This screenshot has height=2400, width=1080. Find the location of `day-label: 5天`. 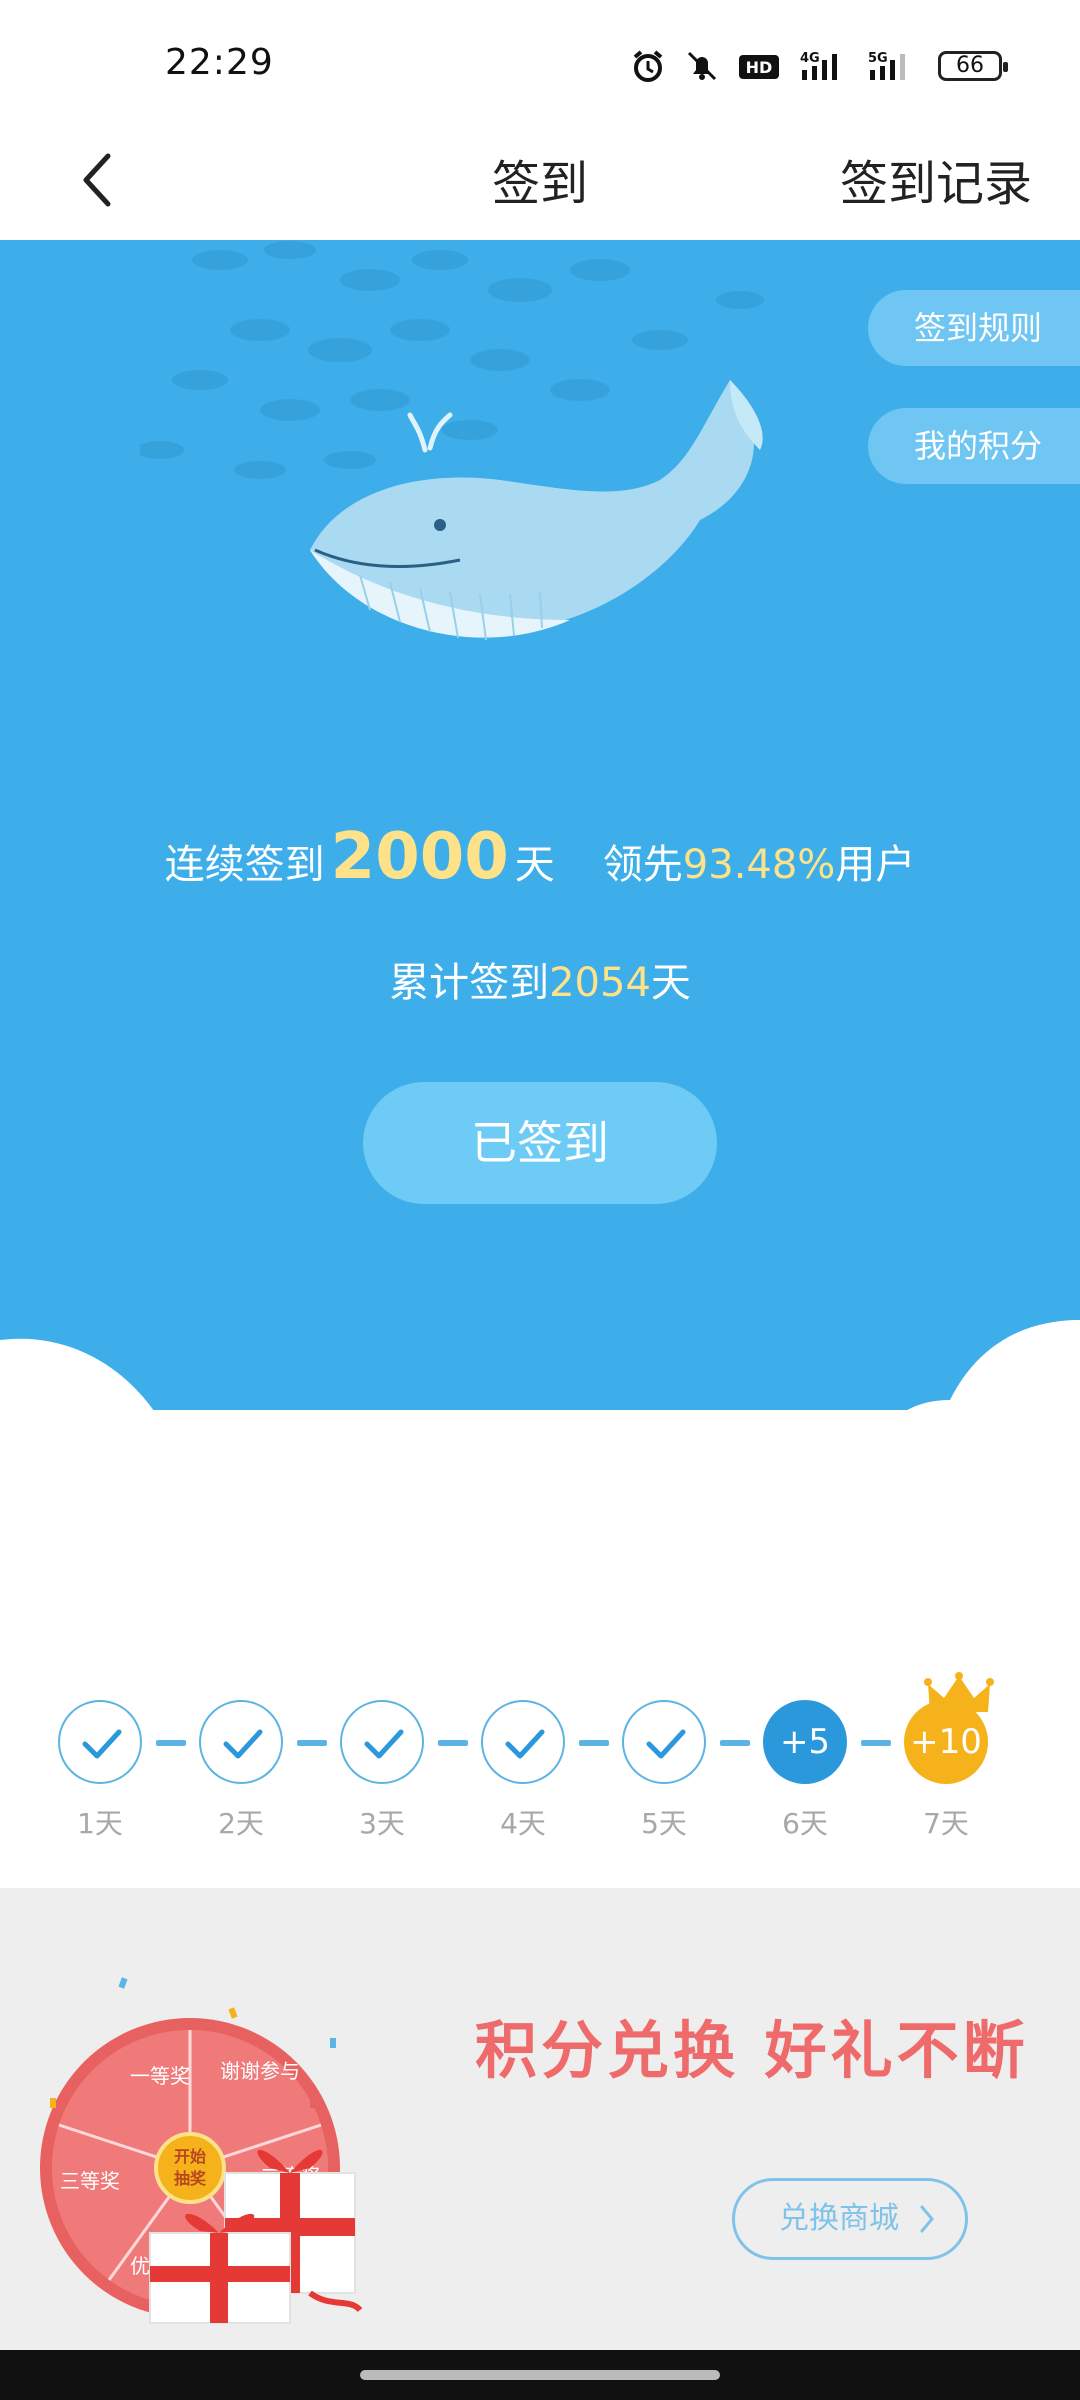

day-label: 5天 is located at coordinates (664, 1823).